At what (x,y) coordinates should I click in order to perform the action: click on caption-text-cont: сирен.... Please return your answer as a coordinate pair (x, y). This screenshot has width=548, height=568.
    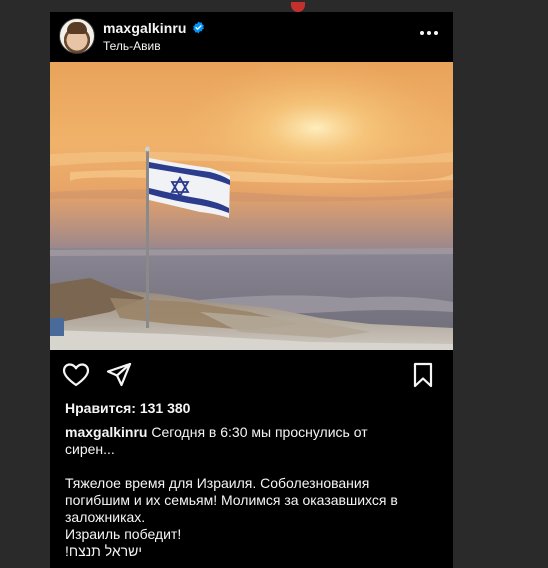
    Looking at the image, I should click on (90, 449).